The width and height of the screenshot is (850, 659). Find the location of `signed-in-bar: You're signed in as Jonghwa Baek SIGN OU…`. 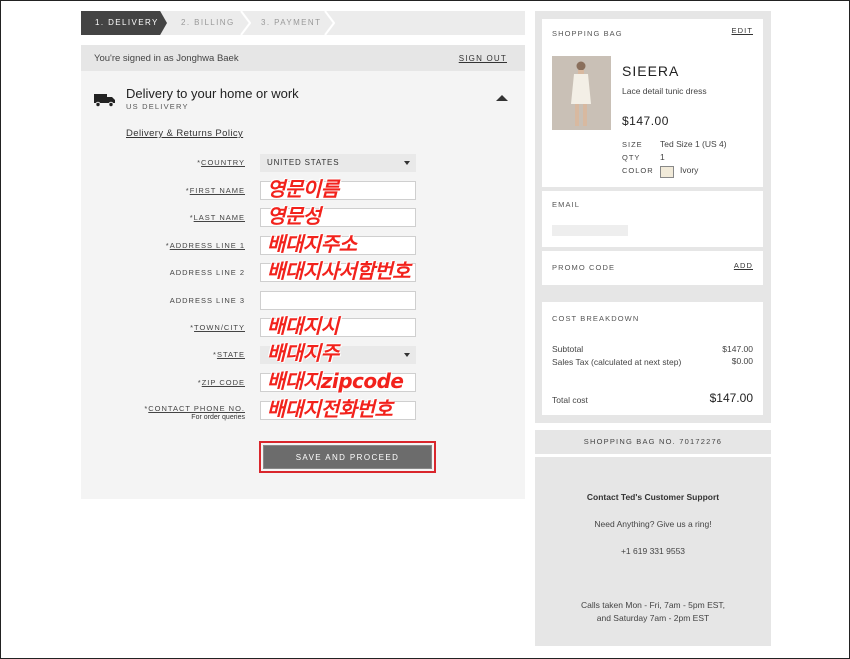

signed-in-bar: You're signed in as Jonghwa Baek SIGN OU… is located at coordinates (303, 58).